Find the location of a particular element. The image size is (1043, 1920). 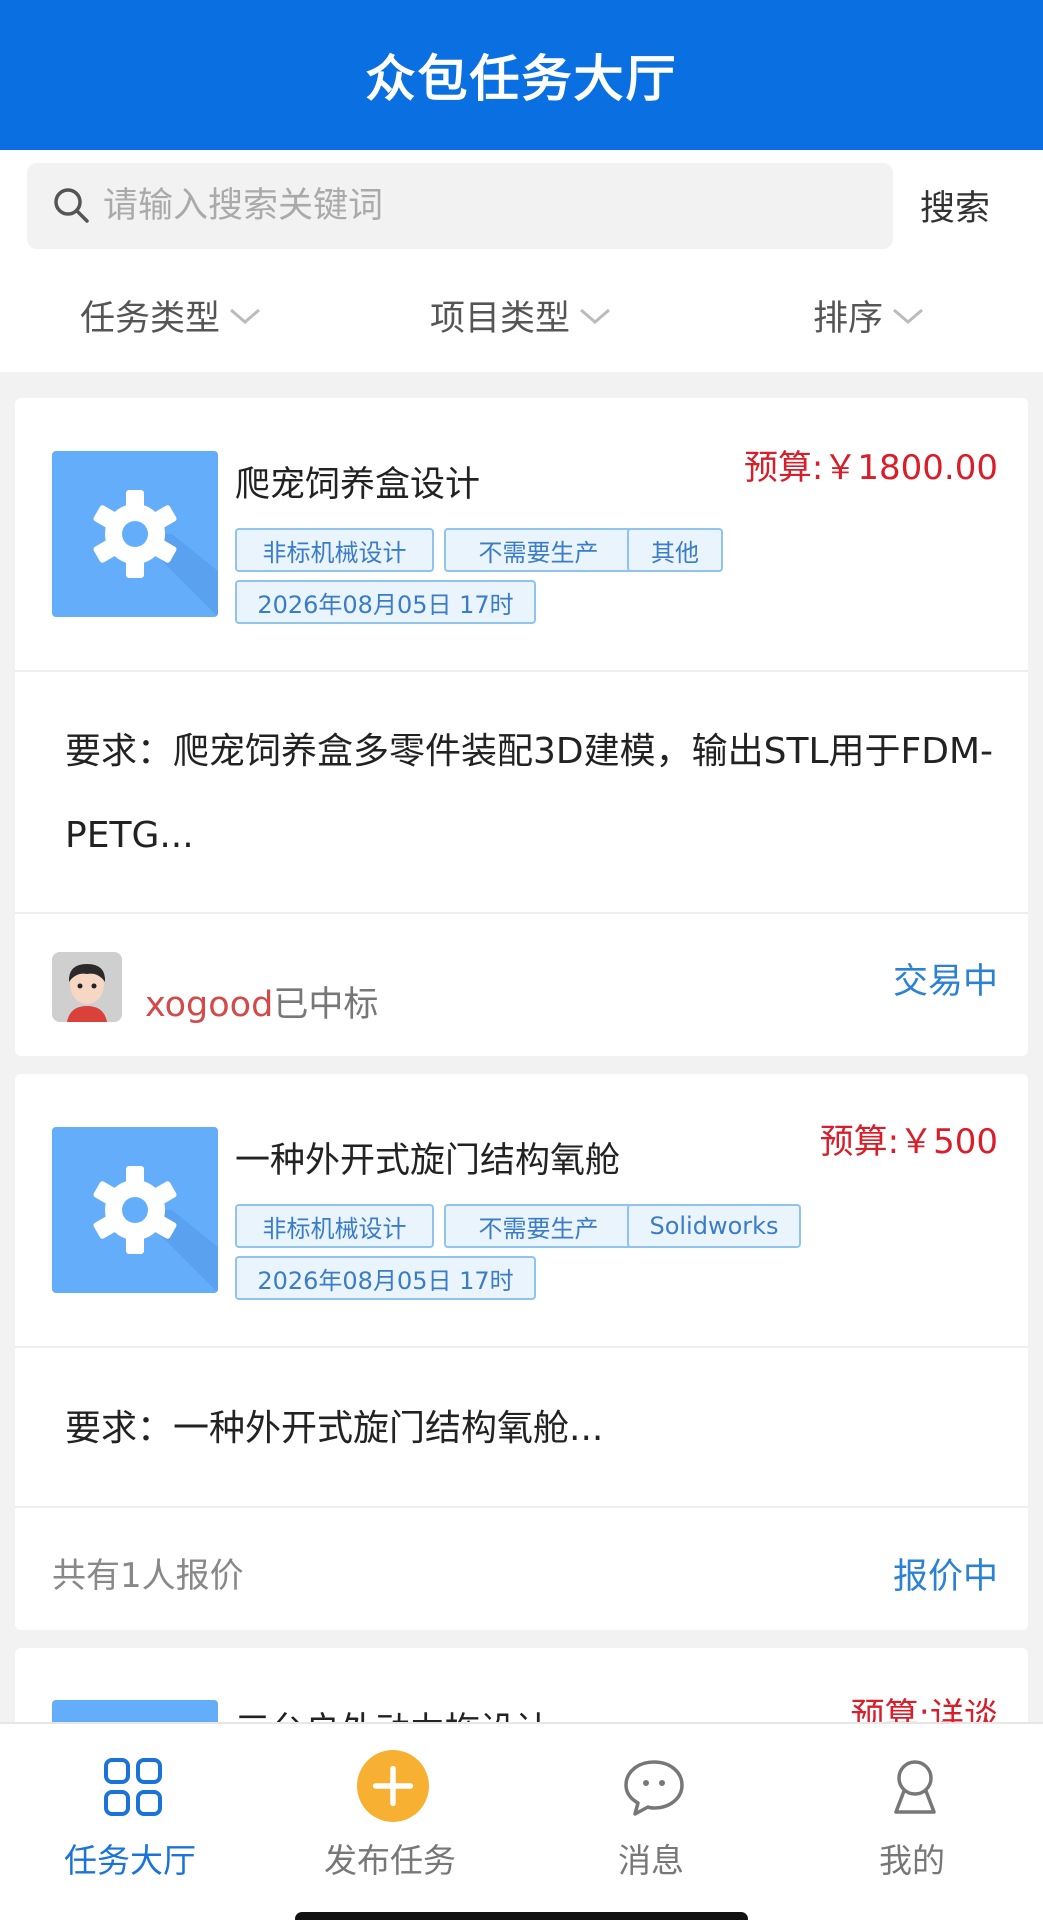

winner-info: xogood已中标 is located at coordinates (261, 1001).